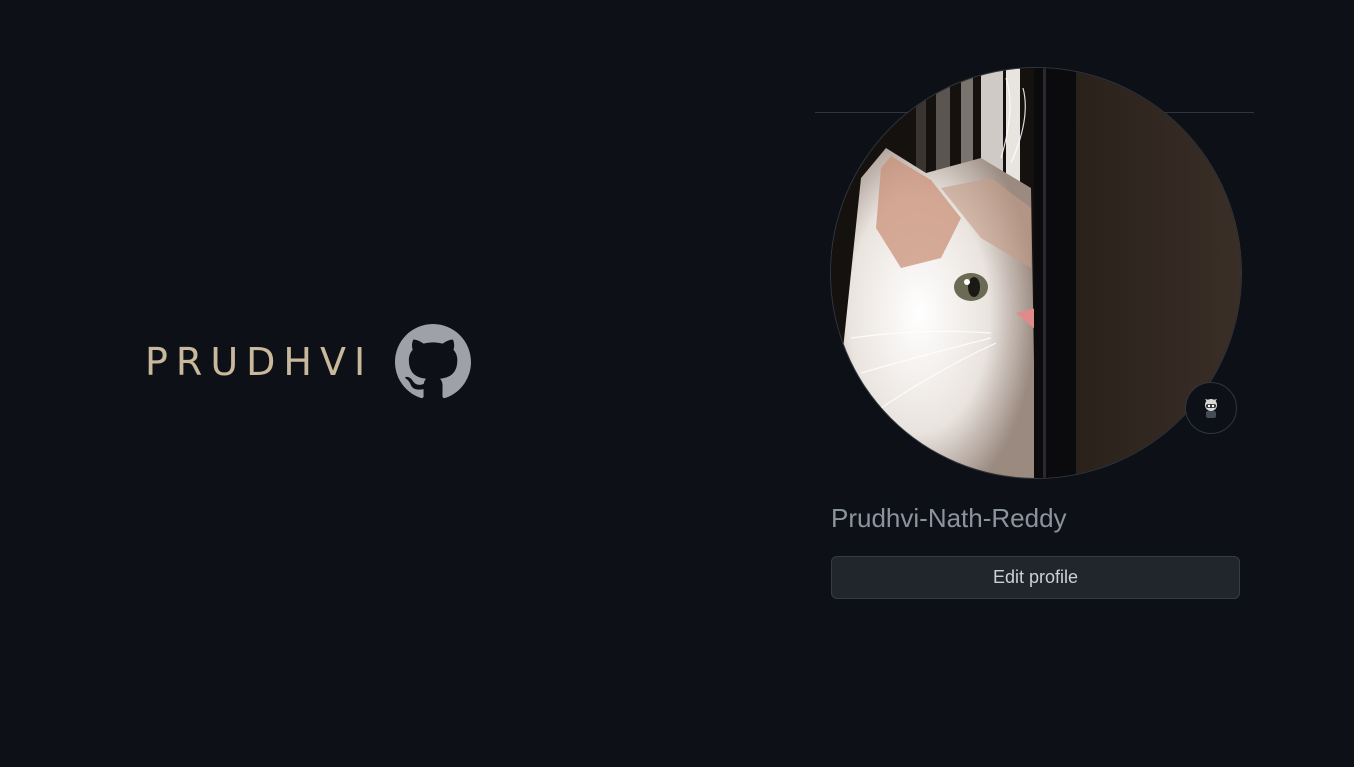 This screenshot has width=1354, height=767. I want to click on brand: PRUDHVI, so click(308, 362).